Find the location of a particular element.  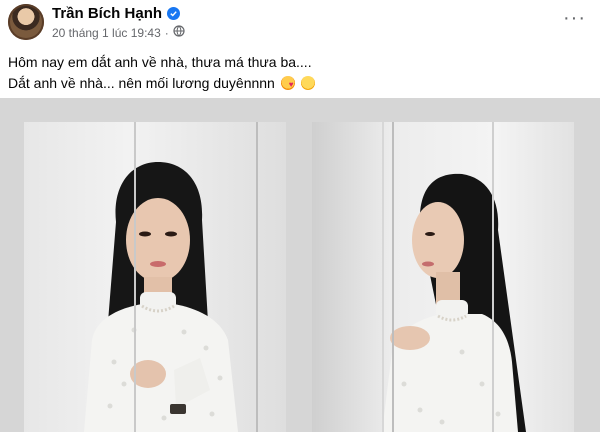

smiling-face-with-hearts-icon is located at coordinates (287, 84).